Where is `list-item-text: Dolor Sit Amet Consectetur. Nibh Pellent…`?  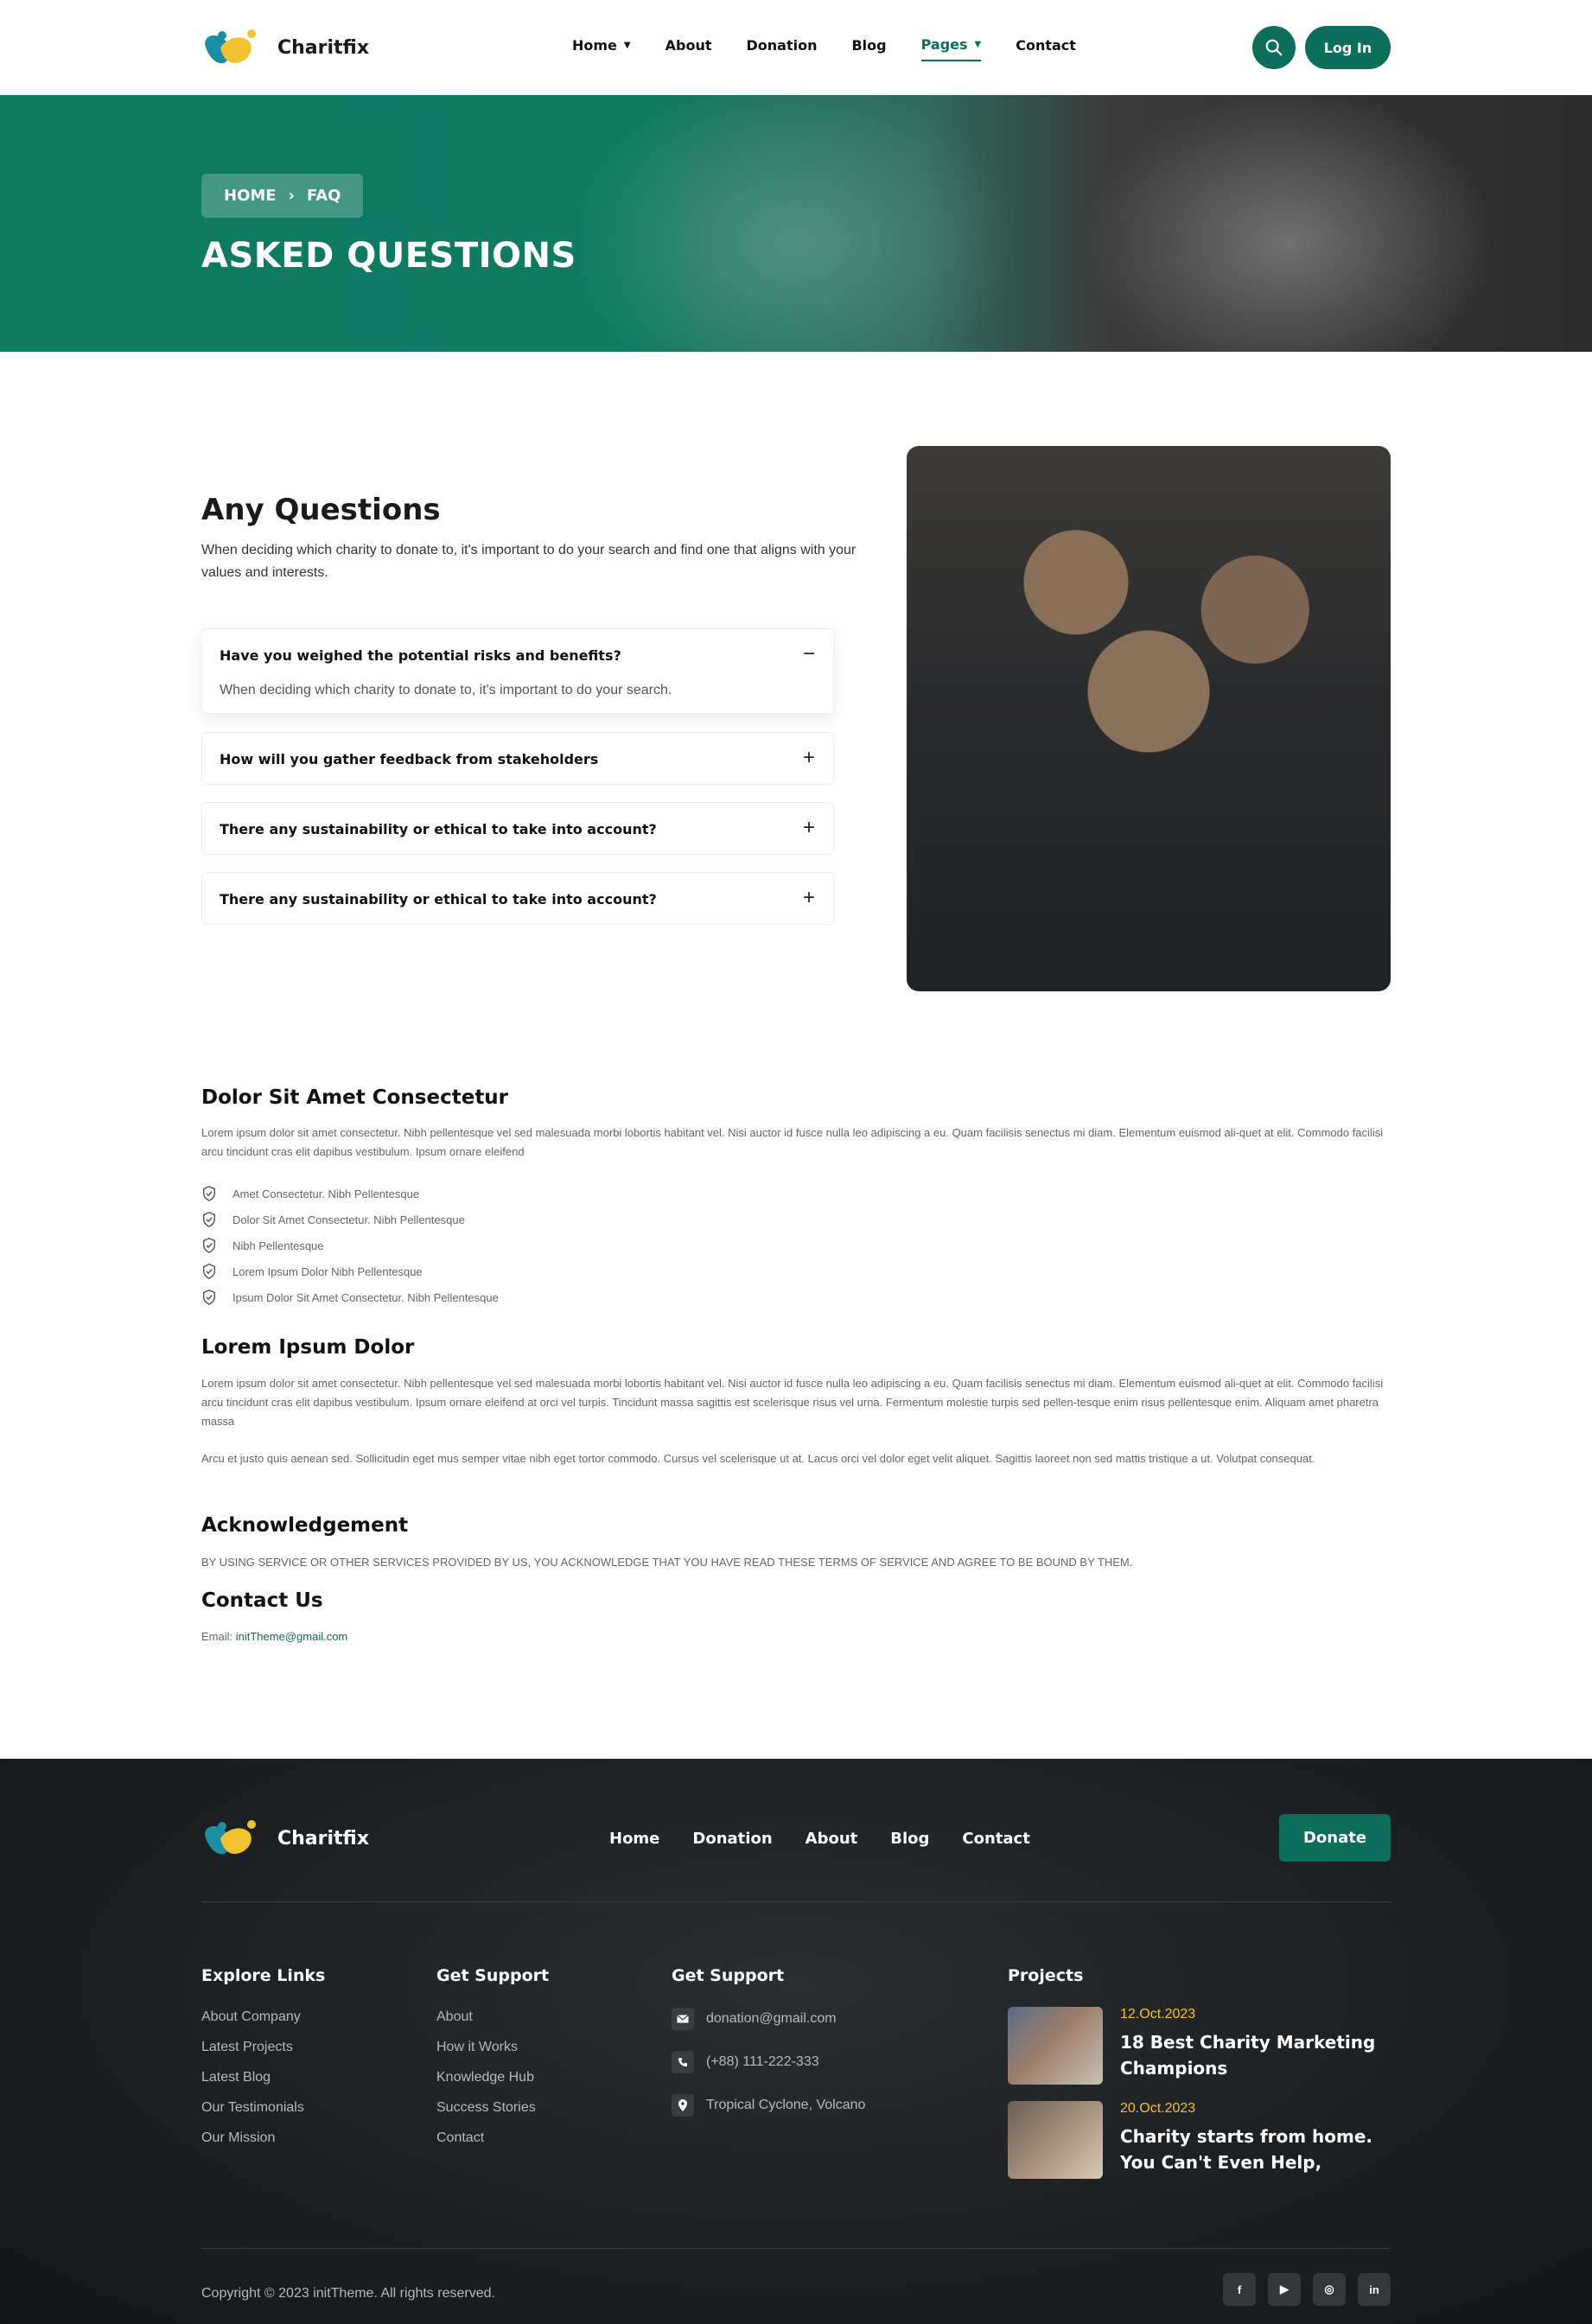 list-item-text: Dolor Sit Amet Consectetur. Nibh Pellent… is located at coordinates (349, 1220).